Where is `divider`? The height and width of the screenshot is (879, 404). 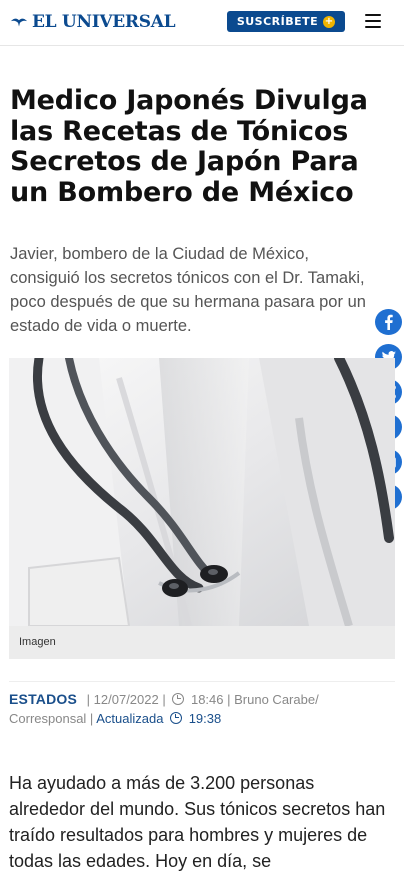
divider is located at coordinates (202, 681).